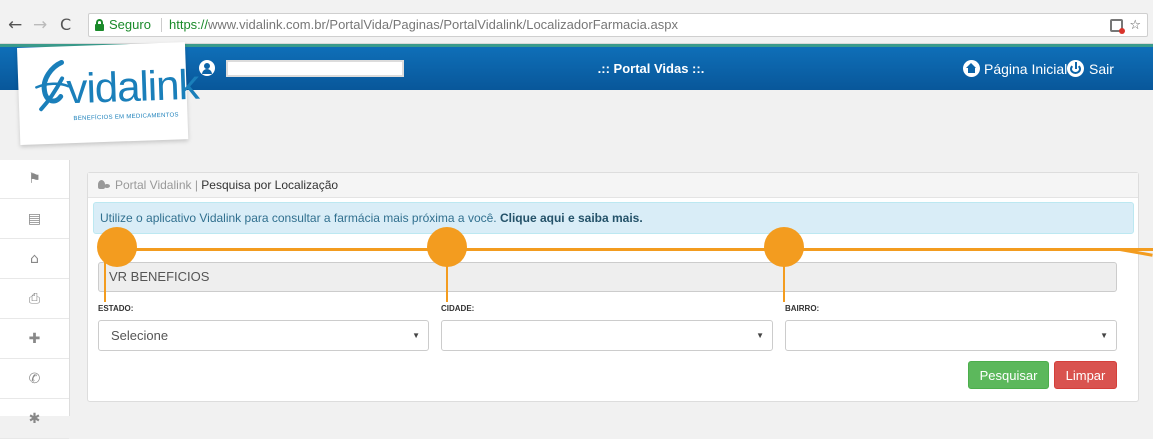  I want to click on annotation-horizontal-line, so click(635, 249).